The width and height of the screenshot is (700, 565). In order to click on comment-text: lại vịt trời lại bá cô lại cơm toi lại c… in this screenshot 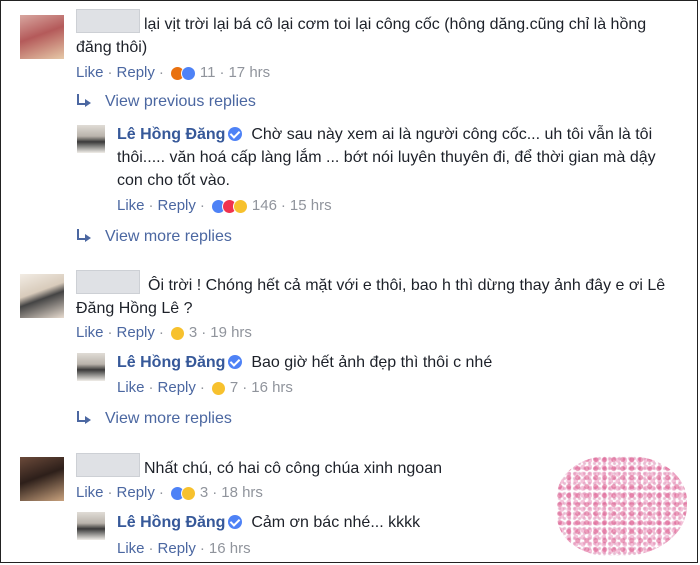, I will do `click(361, 36)`.